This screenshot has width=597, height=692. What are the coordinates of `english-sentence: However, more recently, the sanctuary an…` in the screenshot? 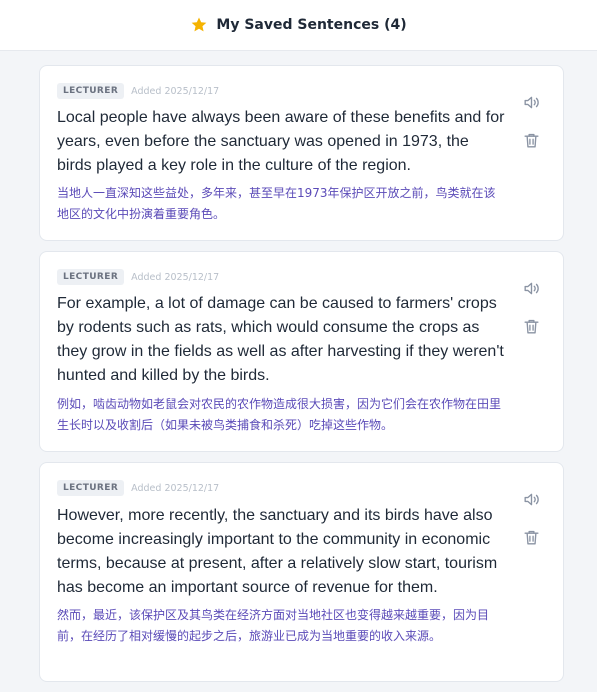 It's located at (277, 551).